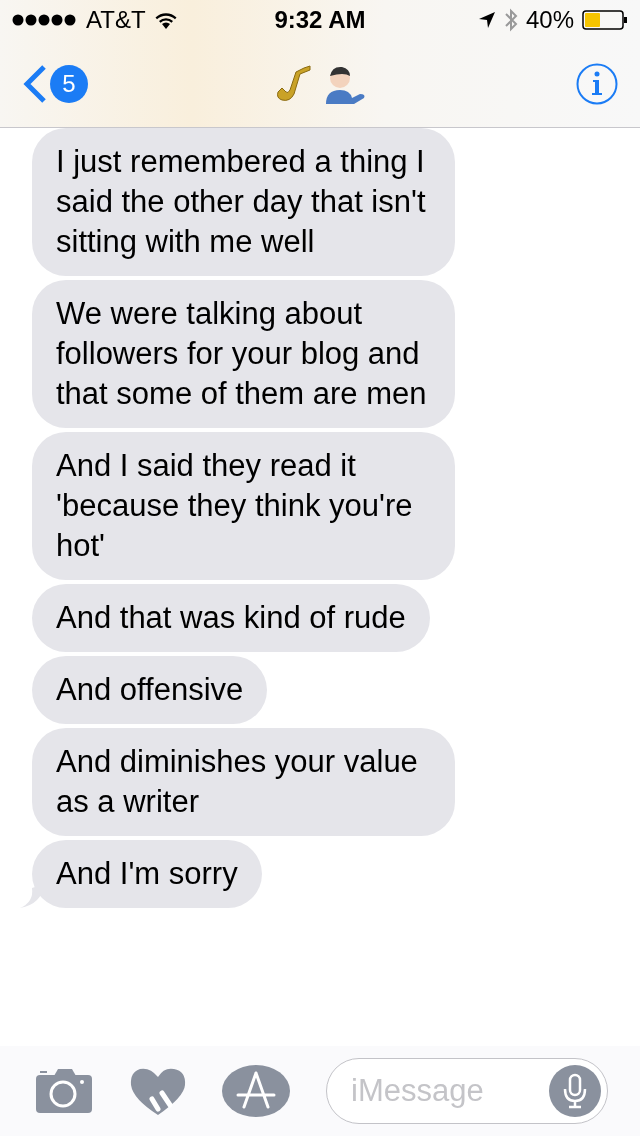 This screenshot has height=1136, width=640. Describe the element at coordinates (243, 782) in the screenshot. I see `message-bubble: And diminishes your value as a writer` at that location.